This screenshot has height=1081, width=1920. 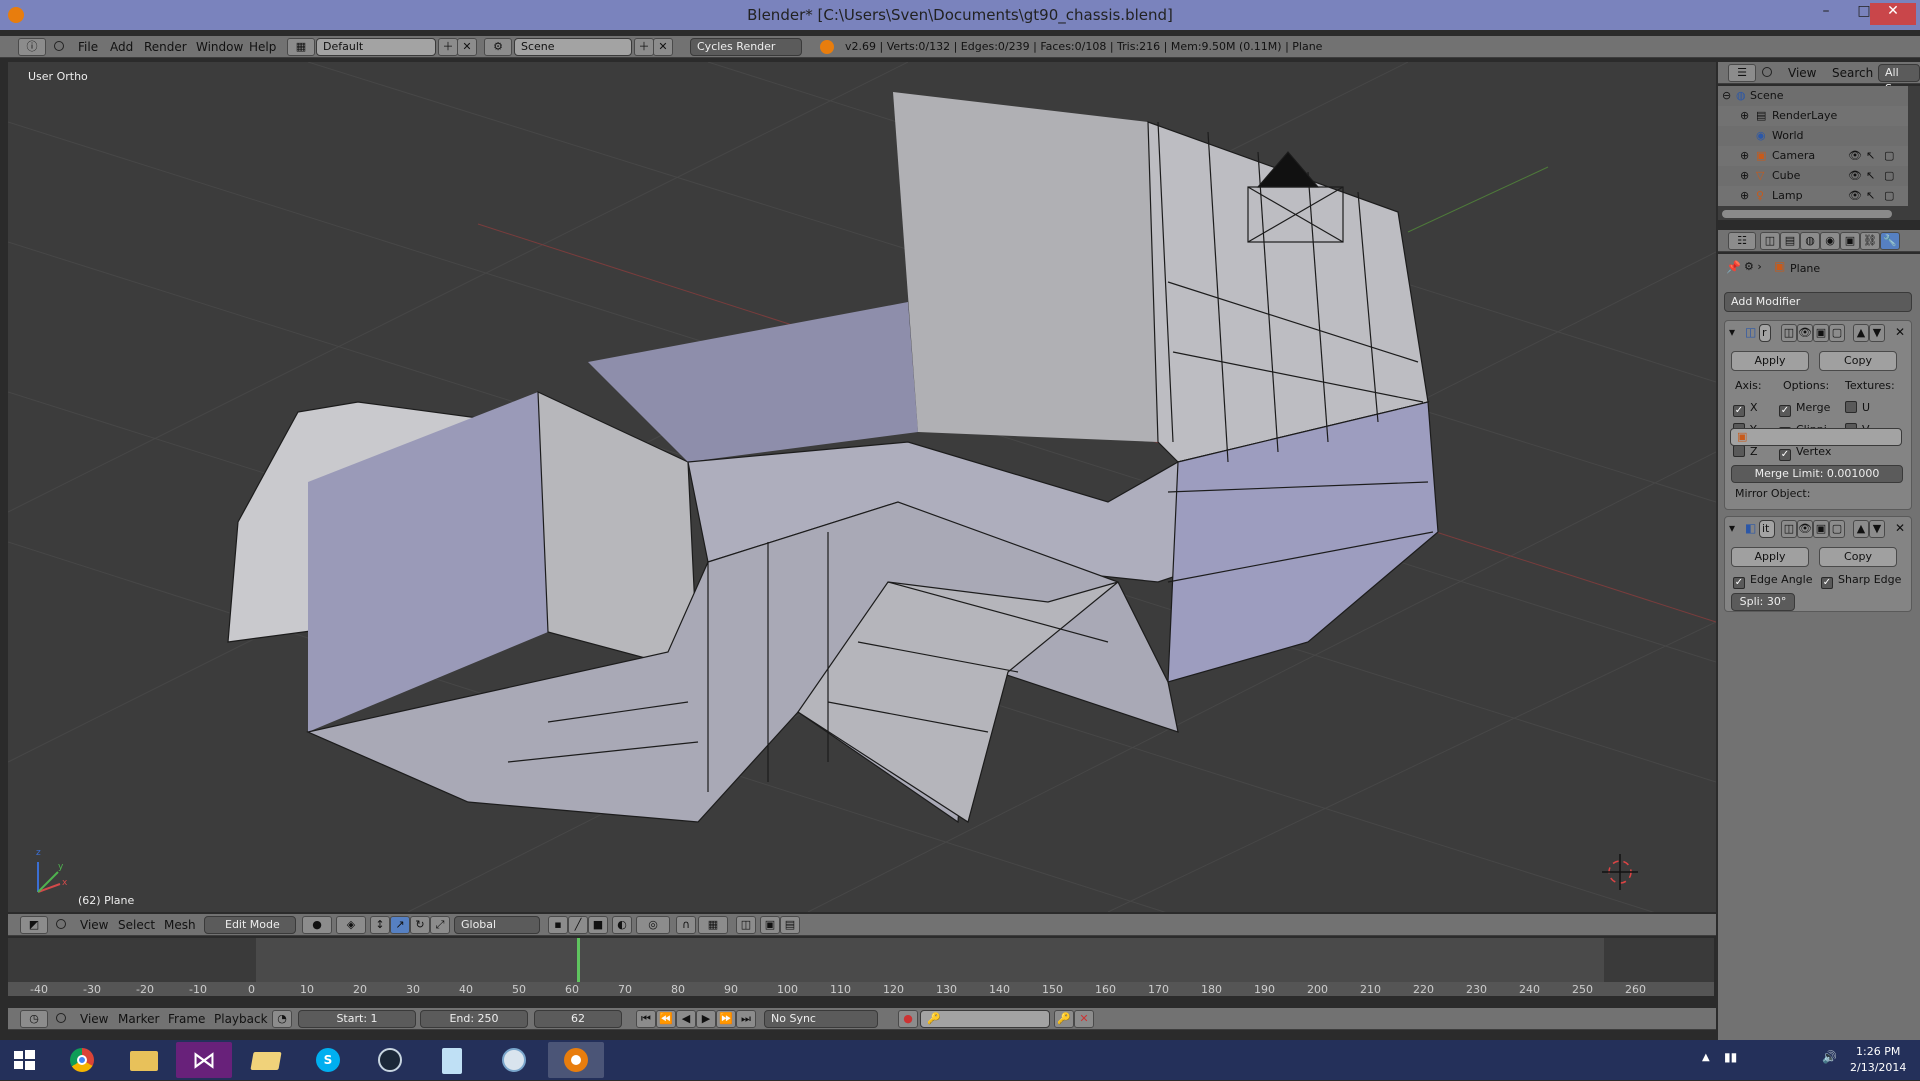 What do you see at coordinates (514, 1060) in the screenshot?
I see `paint-icon` at bounding box center [514, 1060].